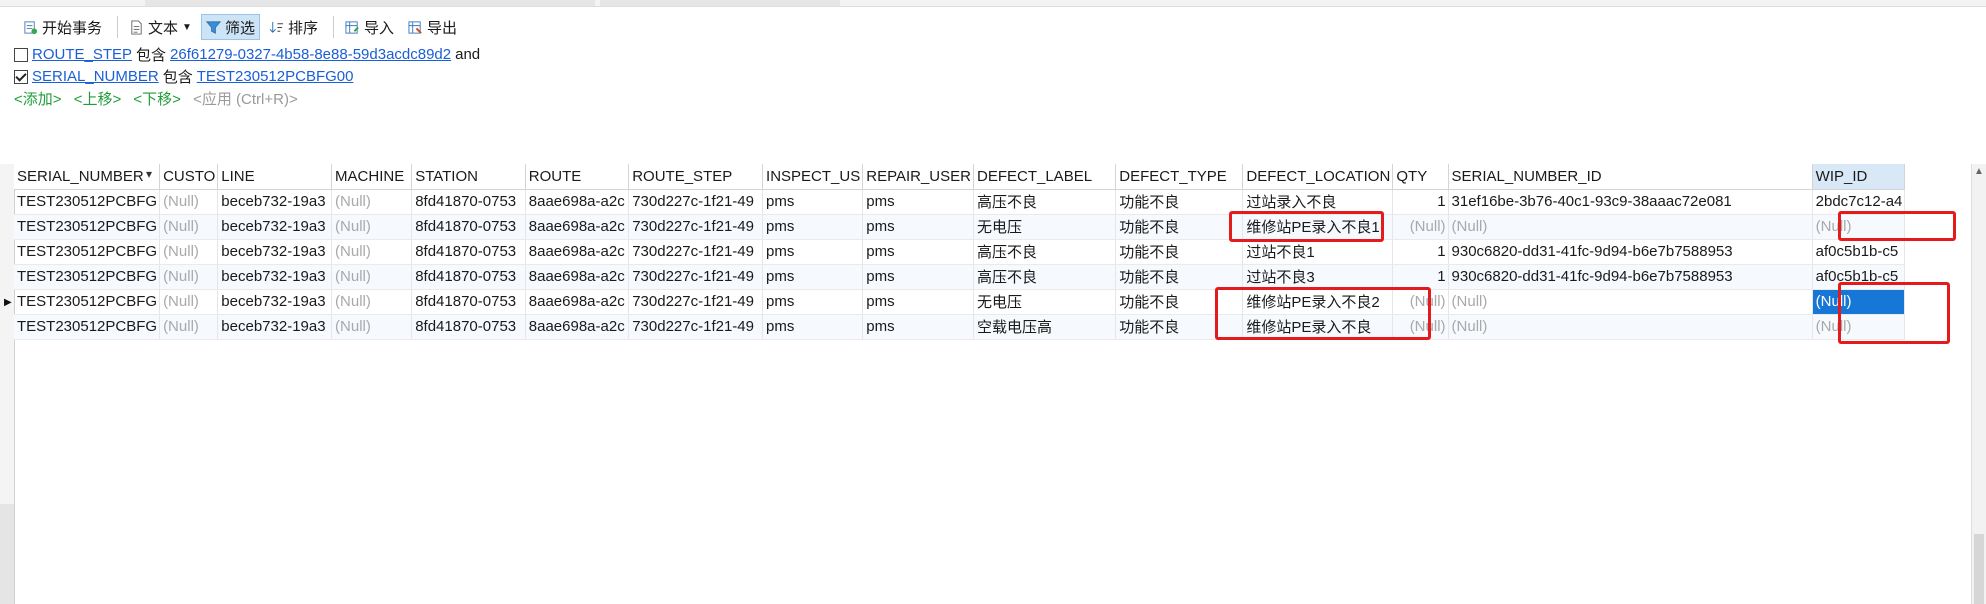 The width and height of the screenshot is (1986, 604). What do you see at coordinates (275, 76) in the screenshot?
I see `filter-value-link: TEST230512PCBFG00` at bounding box center [275, 76].